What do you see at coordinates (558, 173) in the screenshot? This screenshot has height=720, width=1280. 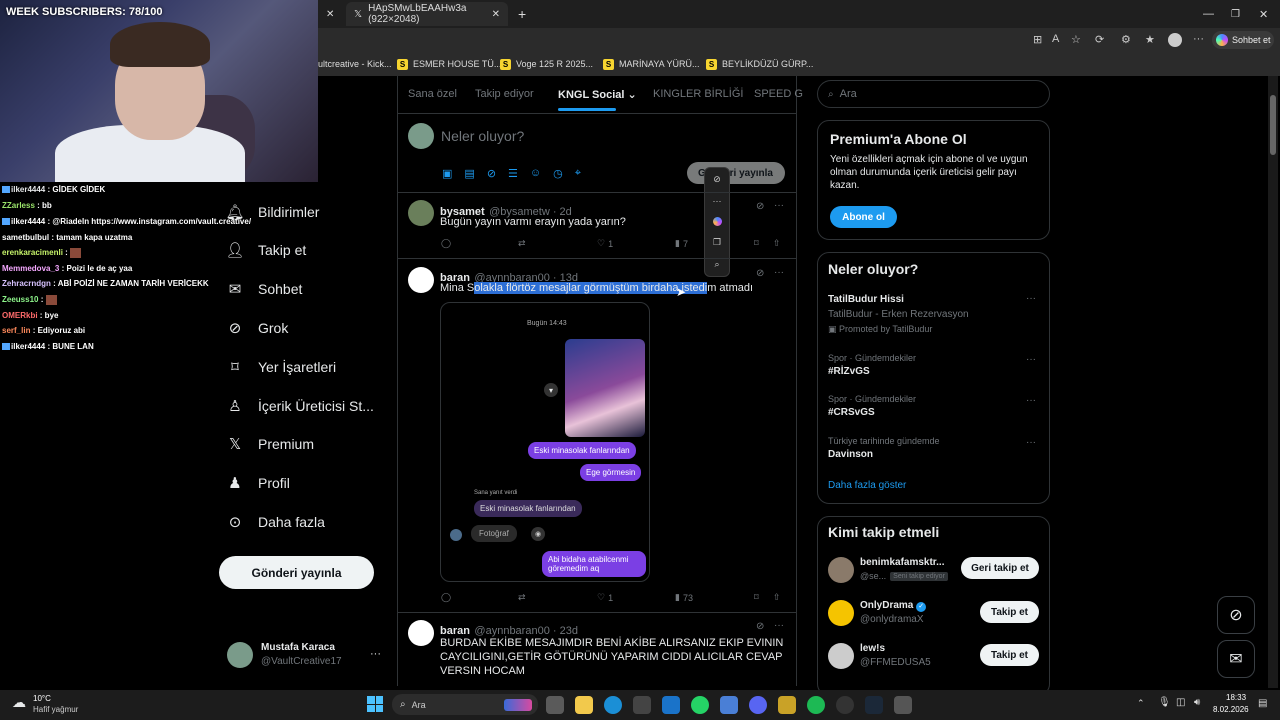 I see `schedule-icon: ◷` at bounding box center [558, 173].